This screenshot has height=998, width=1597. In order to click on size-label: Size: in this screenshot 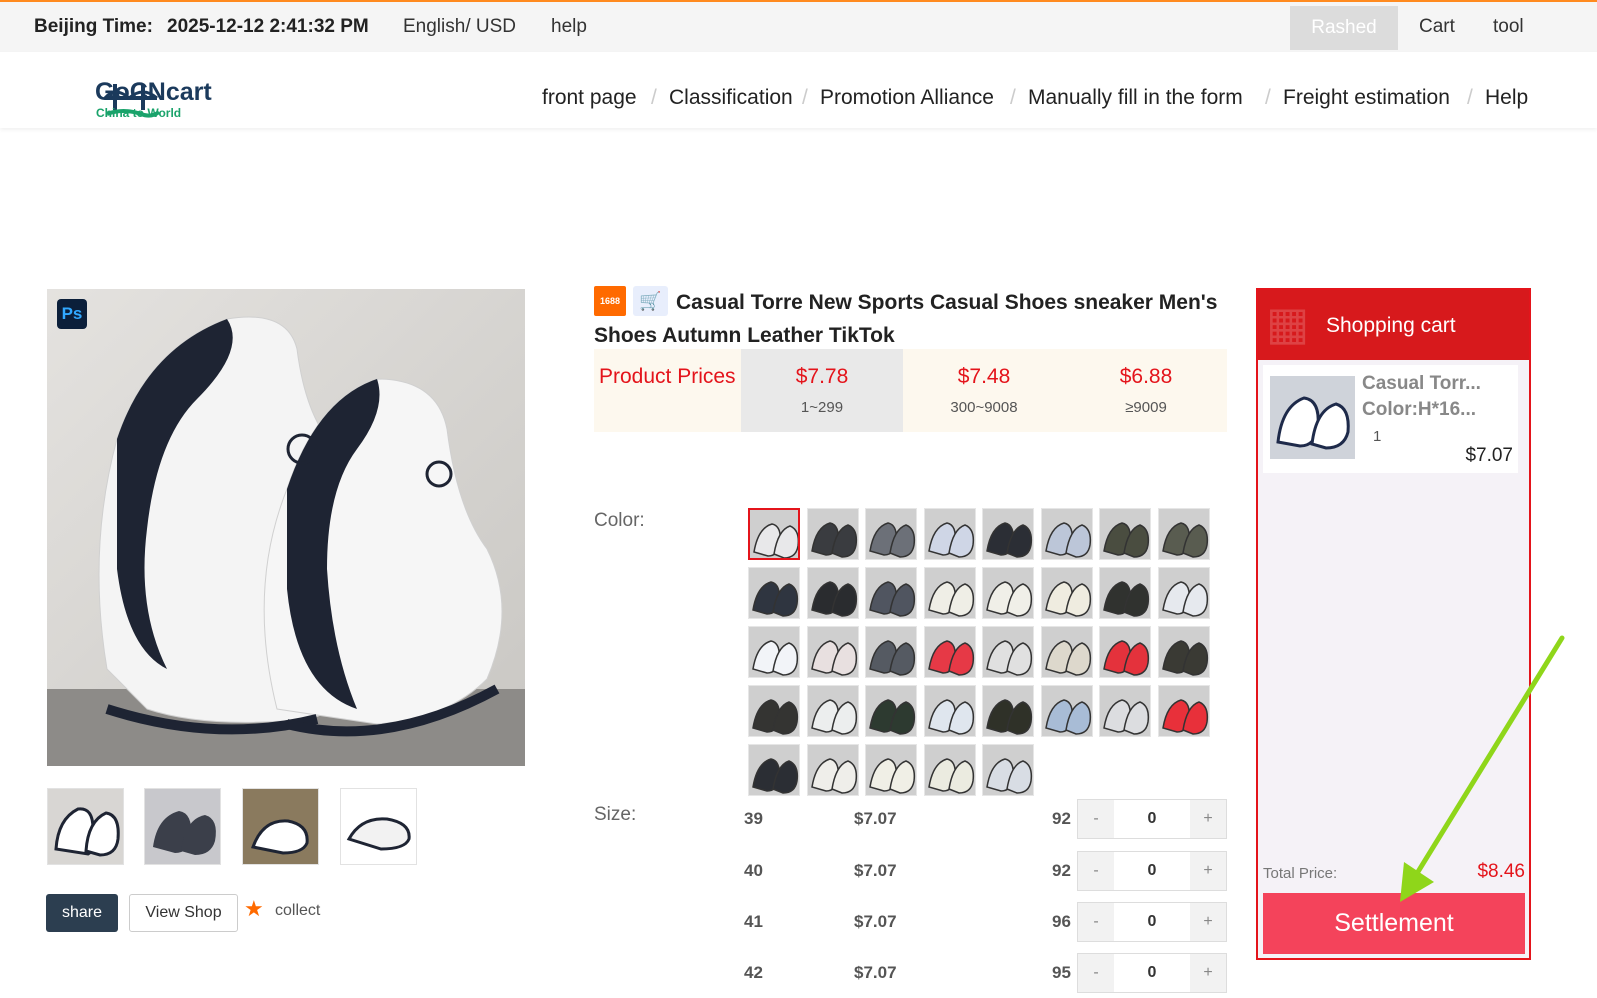, I will do `click(615, 814)`.